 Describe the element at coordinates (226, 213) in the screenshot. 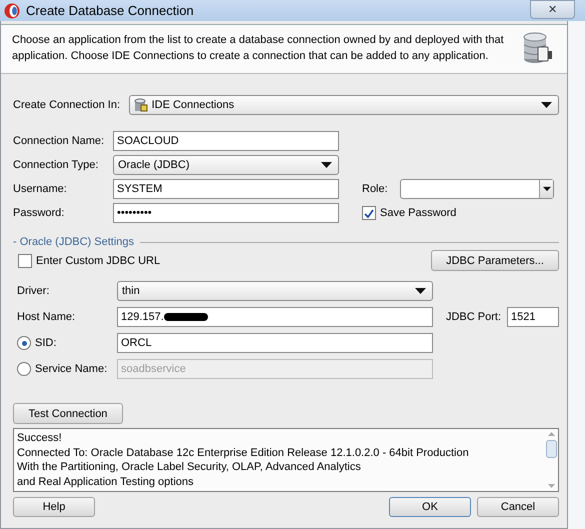

I see `text-field: •••••••••` at that location.